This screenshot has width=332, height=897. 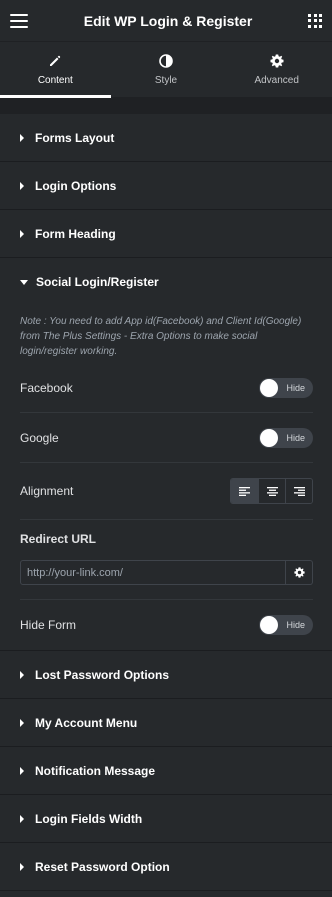 I want to click on section-title: My Account Menu, so click(x=86, y=722).